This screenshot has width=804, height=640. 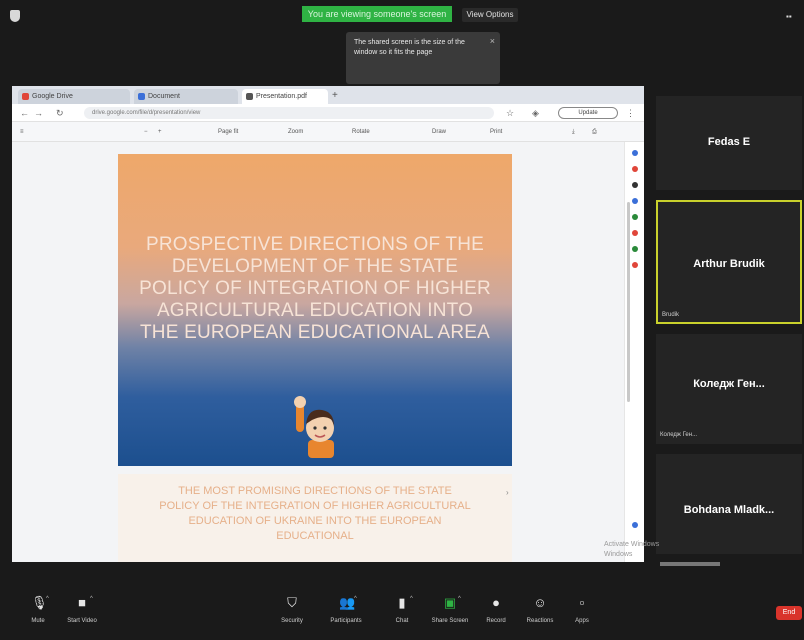 I want to click on toolbar-item: Draw, so click(x=439, y=132).